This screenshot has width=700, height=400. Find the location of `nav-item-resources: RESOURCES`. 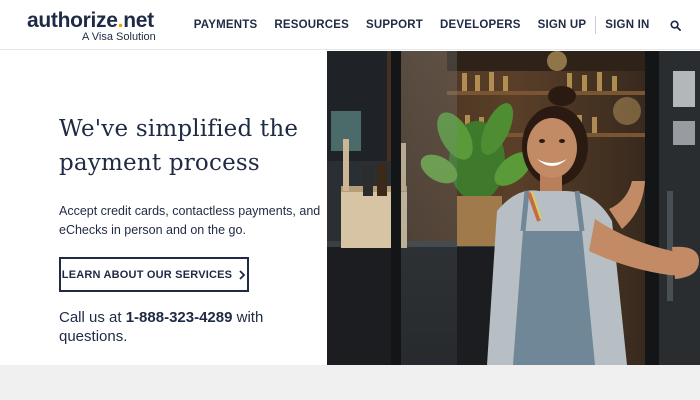

nav-item-resources: RESOURCES is located at coordinates (312, 25).